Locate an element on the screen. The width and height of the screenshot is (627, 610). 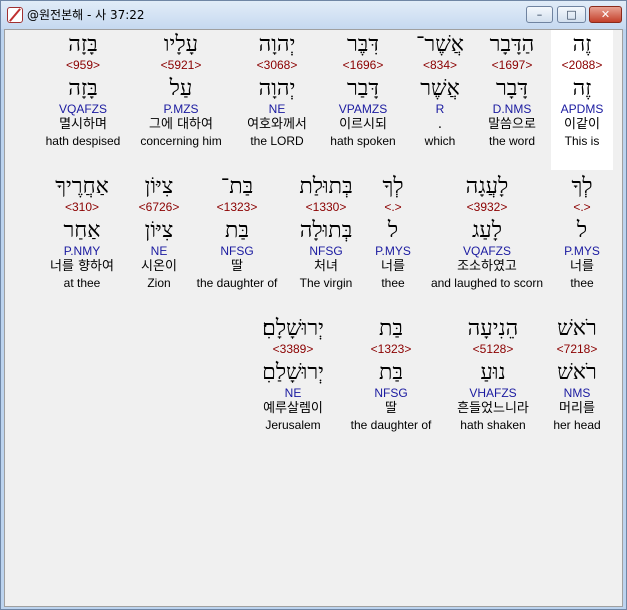
lemma: בָּזָה is located at coordinates (83, 88).